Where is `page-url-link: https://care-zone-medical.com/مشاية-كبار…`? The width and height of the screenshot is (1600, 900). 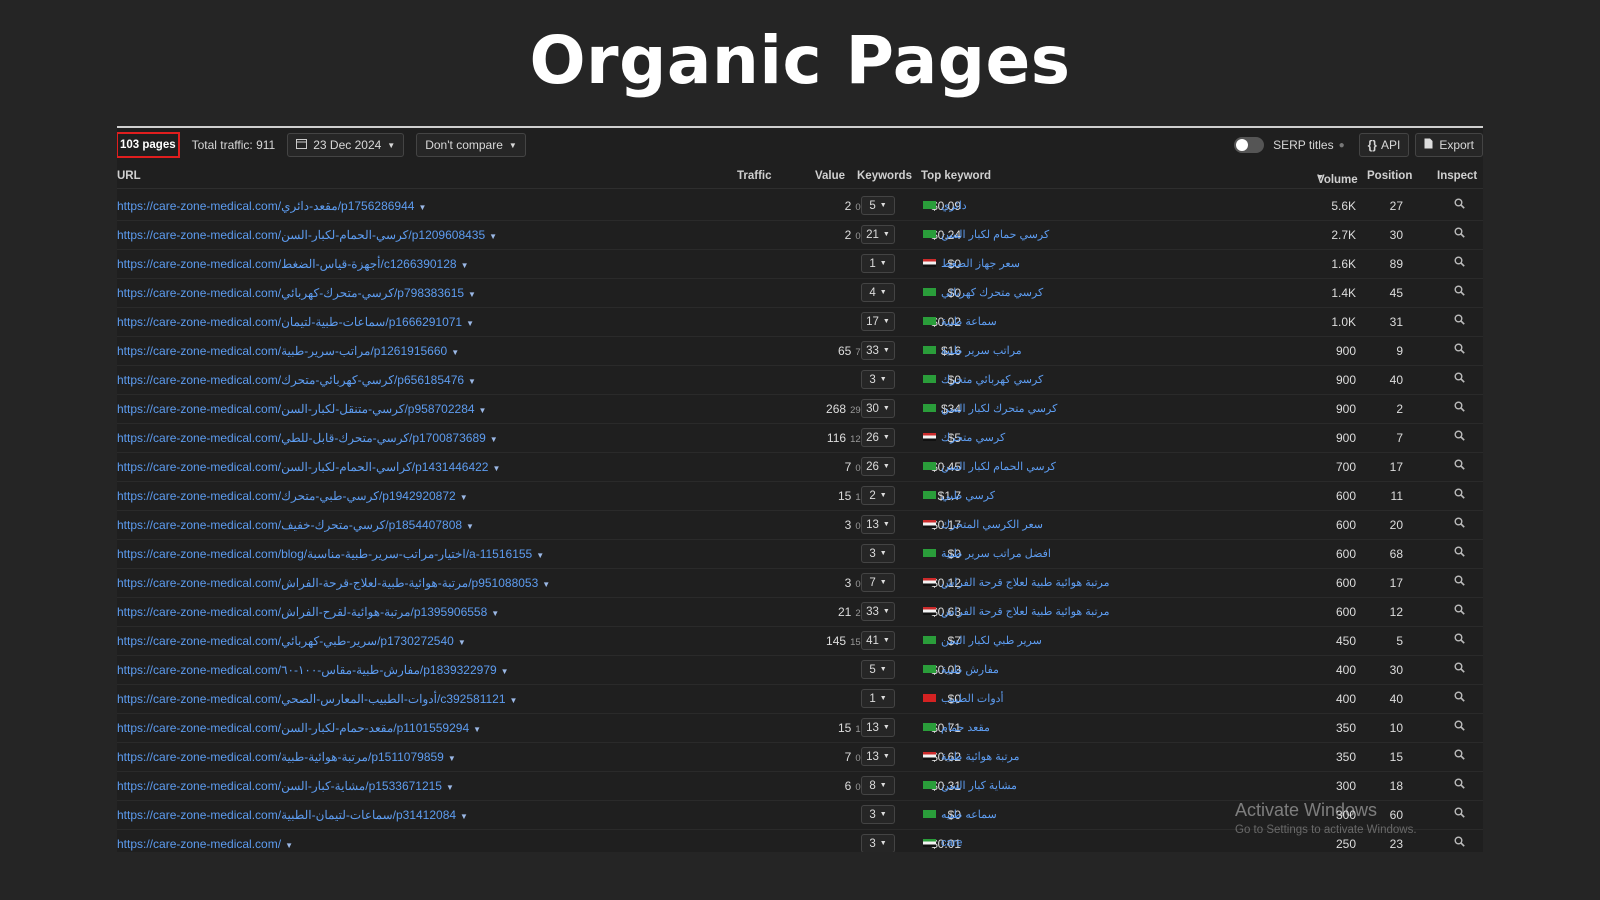 page-url-link: https://care-zone-medical.com/مشاية-كبار… is located at coordinates (285, 786).